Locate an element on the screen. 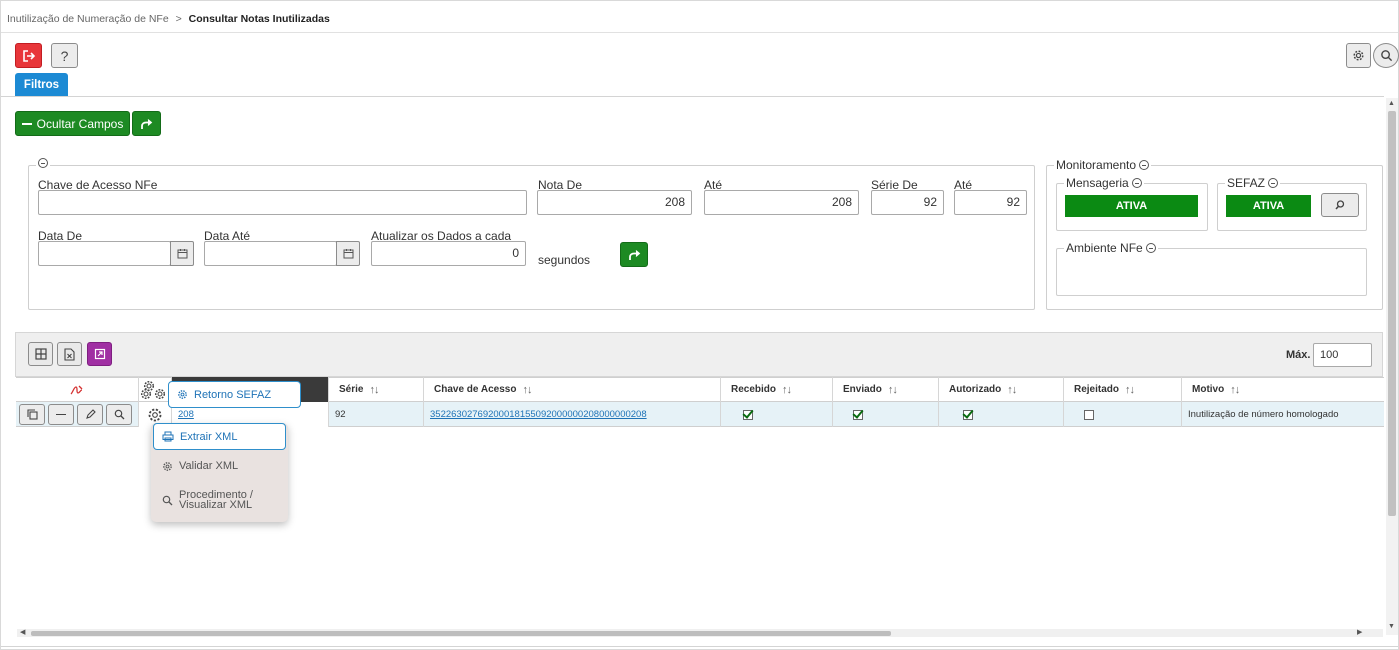  ocultar-campos-label: Ocultar Campos is located at coordinates (80, 123).